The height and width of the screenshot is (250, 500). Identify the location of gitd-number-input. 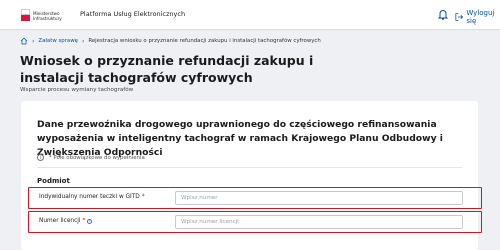
(319, 198).